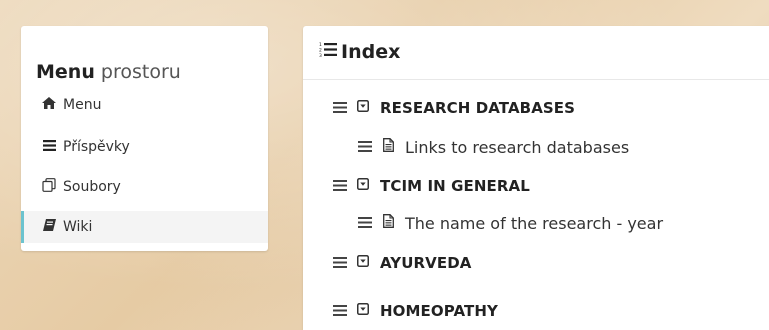 Image resolution: width=769 pixels, height=330 pixels. Describe the element at coordinates (425, 263) in the screenshot. I see `tree-item-label: AYURVEDA` at that location.